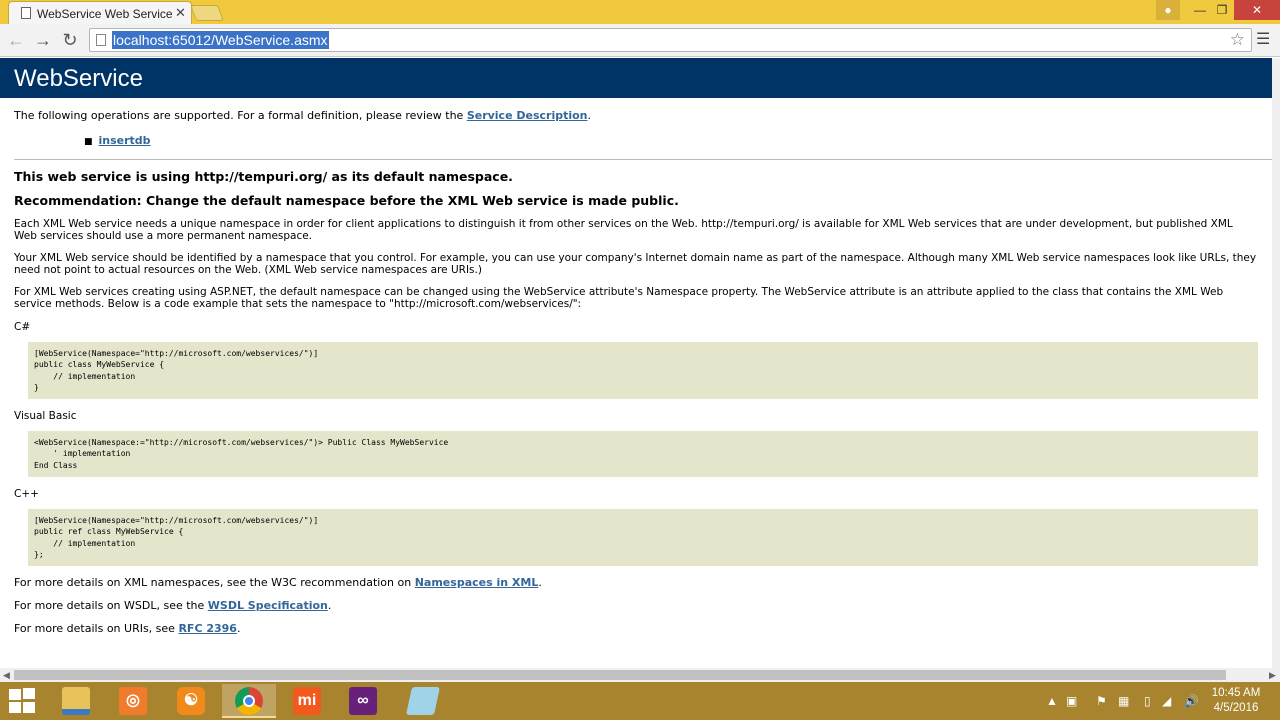  What do you see at coordinates (423, 701) in the screenshot?
I see `notepad-icon` at bounding box center [423, 701].